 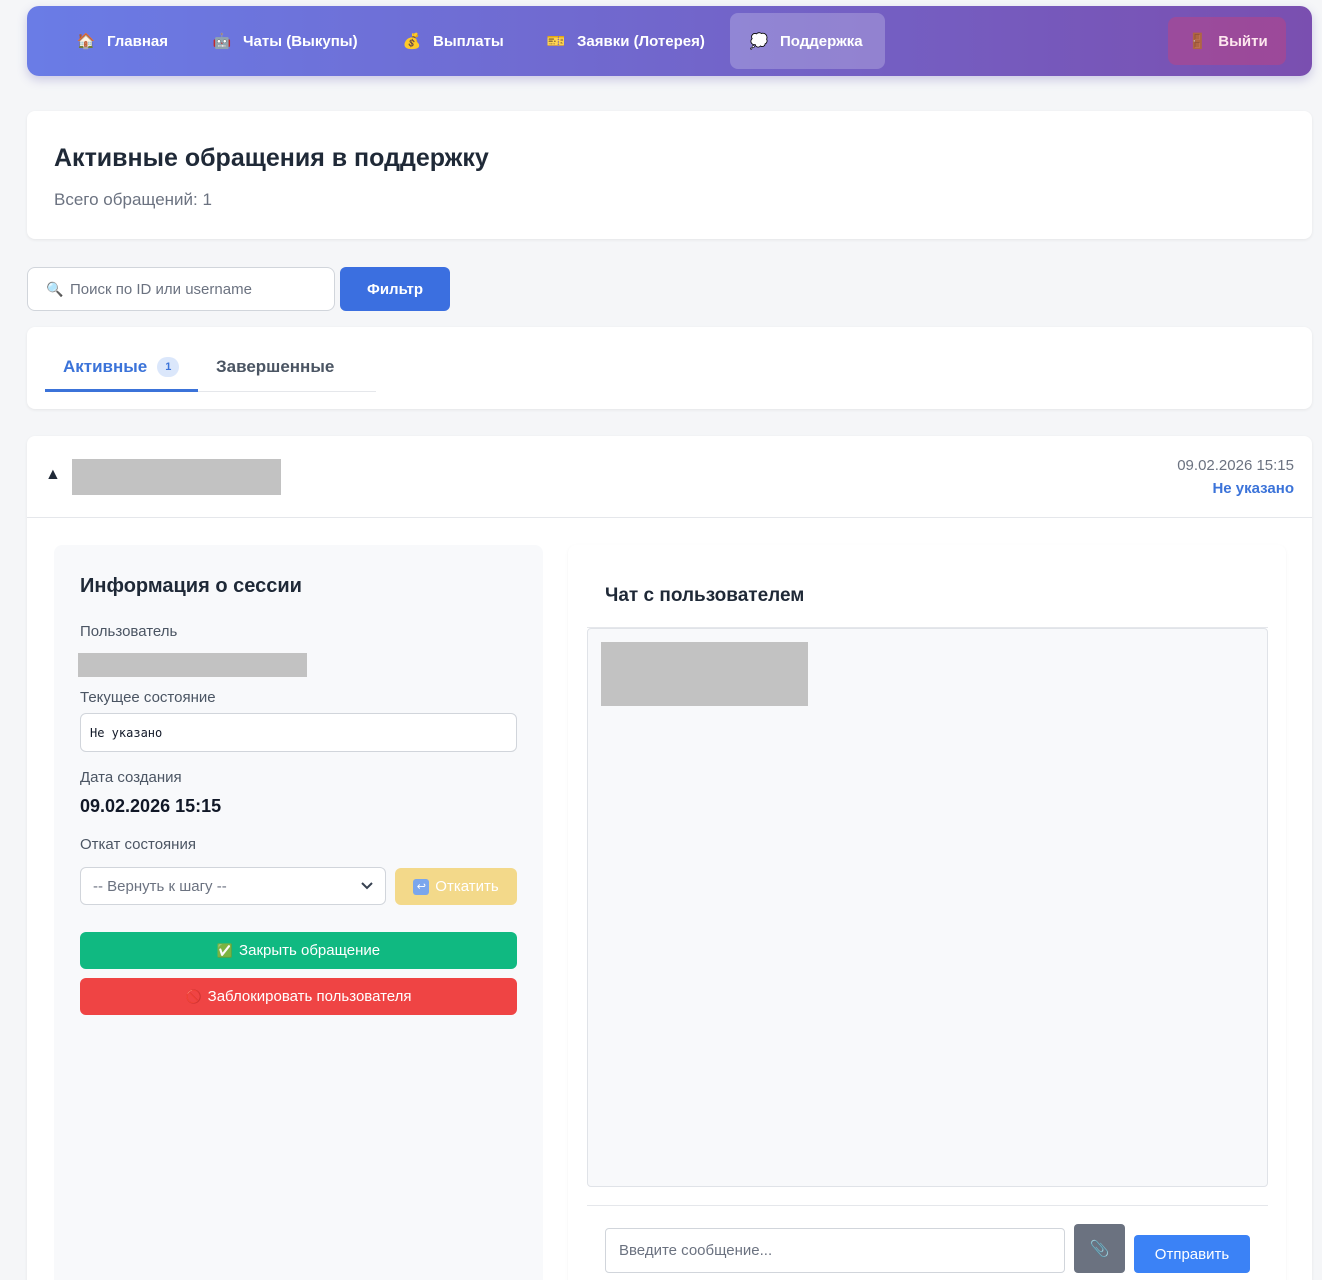 What do you see at coordinates (192, 665) in the screenshot?
I see `redacted-user-value` at bounding box center [192, 665].